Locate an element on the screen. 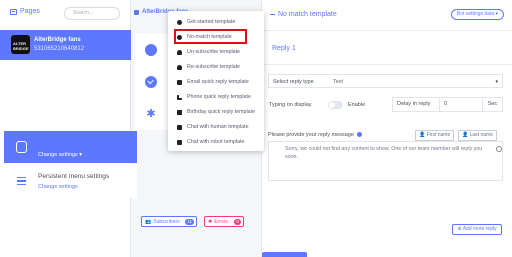 This screenshot has height=257, width=512. persistent-menu-change-link: Change settings is located at coordinates (58, 187).